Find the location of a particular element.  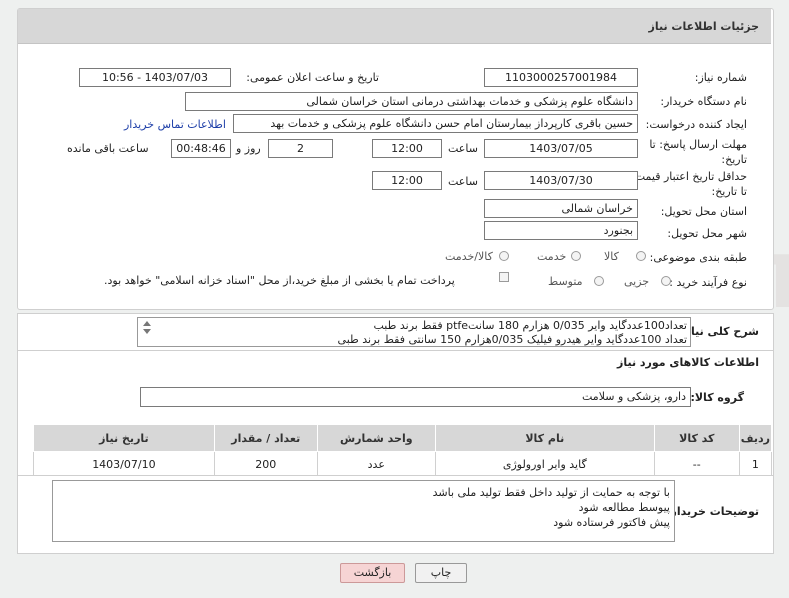

creator-label: ایجاد کننده درخواست: is located at coordinates (696, 124).